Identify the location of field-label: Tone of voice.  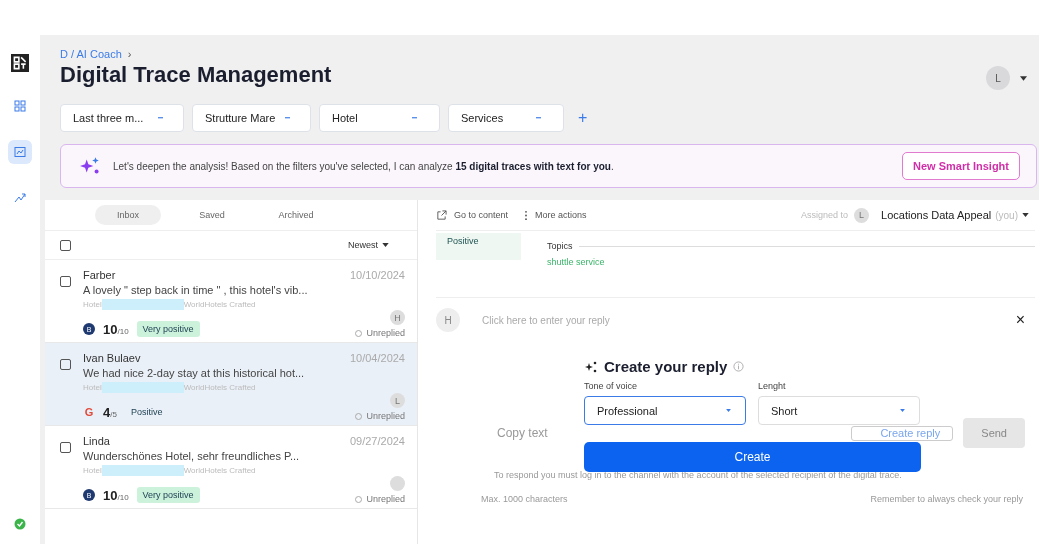
(611, 386).